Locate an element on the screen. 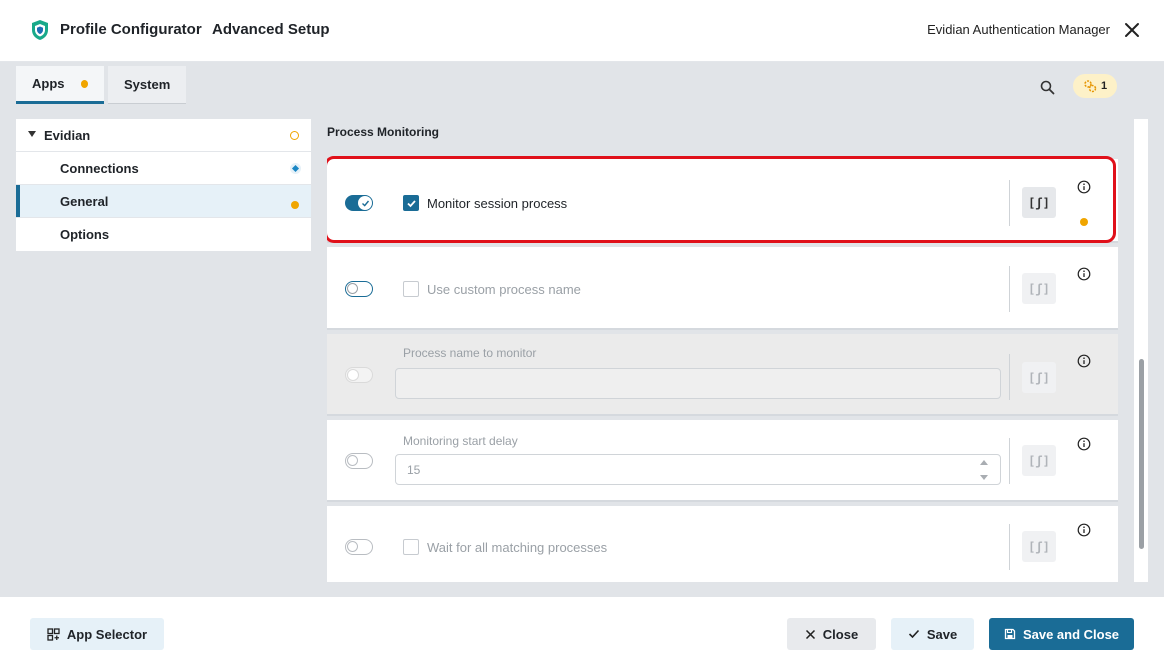 The width and height of the screenshot is (1164, 669). setting-card-start-delay: Monitoring start delay 15 [ʃ] is located at coordinates (722, 461).